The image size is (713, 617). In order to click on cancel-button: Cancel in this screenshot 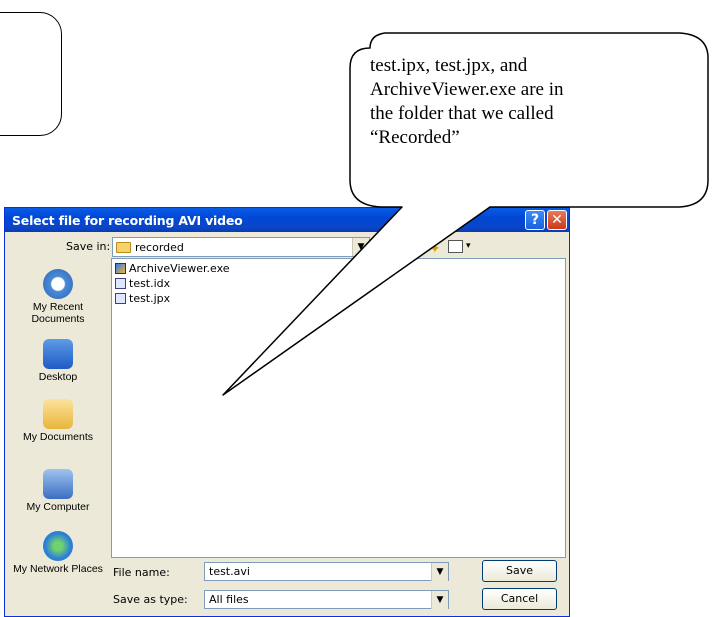, I will do `click(519, 599)`.